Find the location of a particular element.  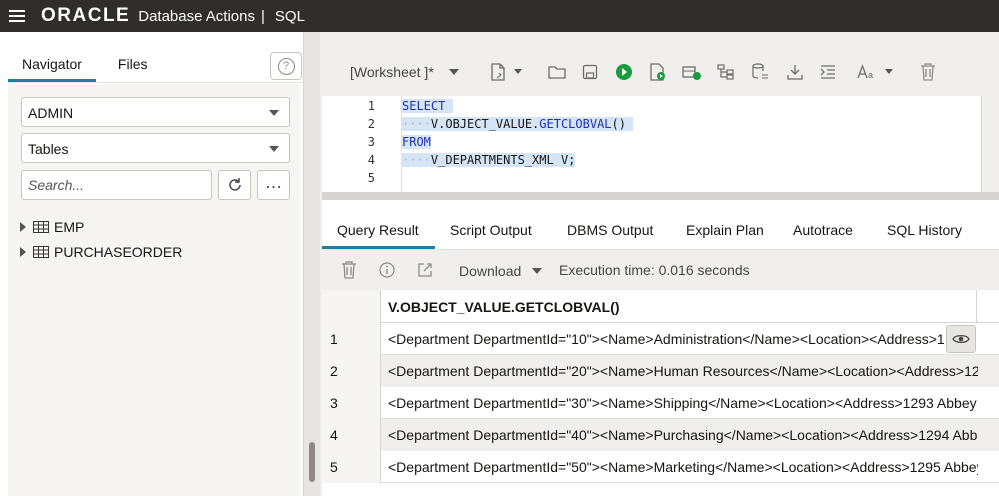

execution-time: Execution time: 0.016 seconds is located at coordinates (654, 270).